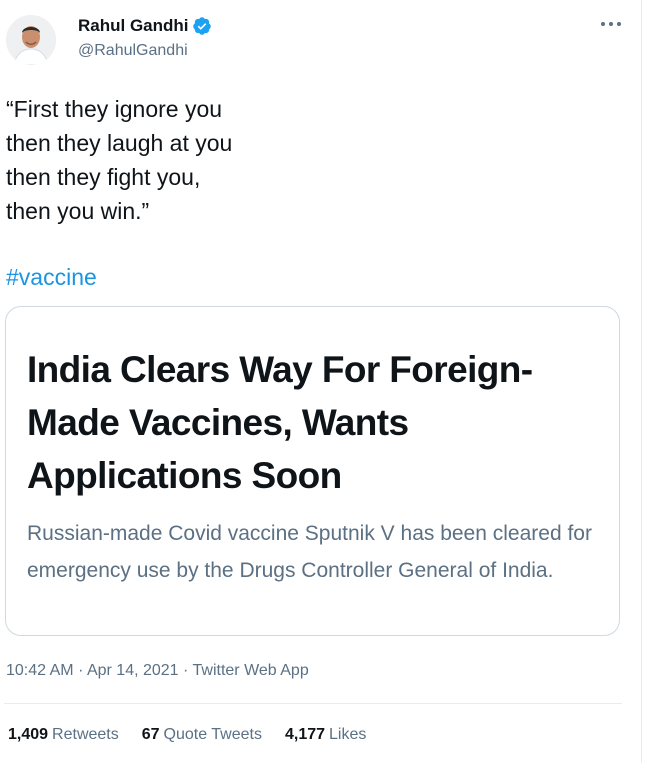  I want to click on tweet-timestamp-date: Apr 14, 2021, so click(133, 670).